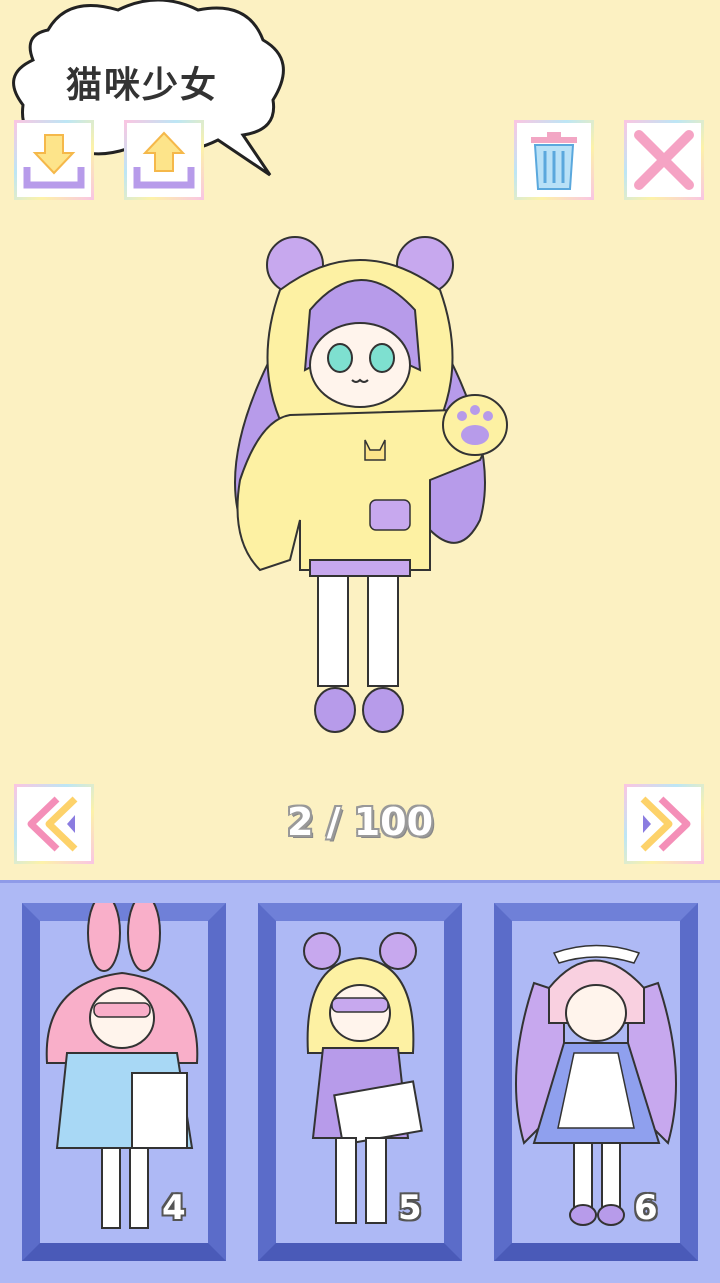 This screenshot has width=720, height=1283. What do you see at coordinates (360, 822) in the screenshot?
I see `page-counter: 2 / 100` at bounding box center [360, 822].